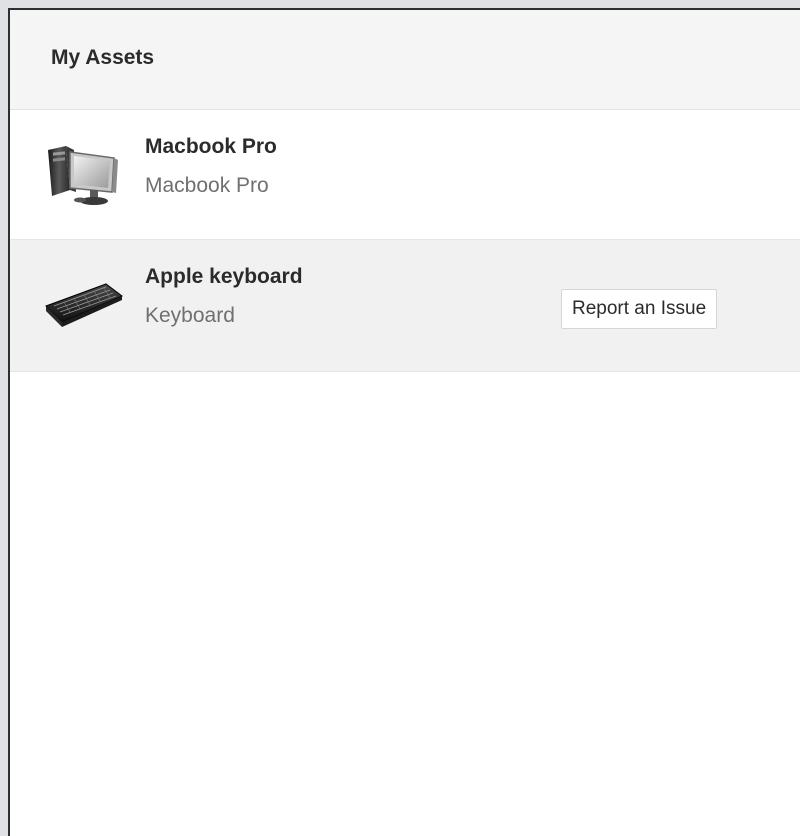 This screenshot has height=836, width=800. What do you see at coordinates (405, 60) in the screenshot?
I see `panel-header: My Assets` at bounding box center [405, 60].